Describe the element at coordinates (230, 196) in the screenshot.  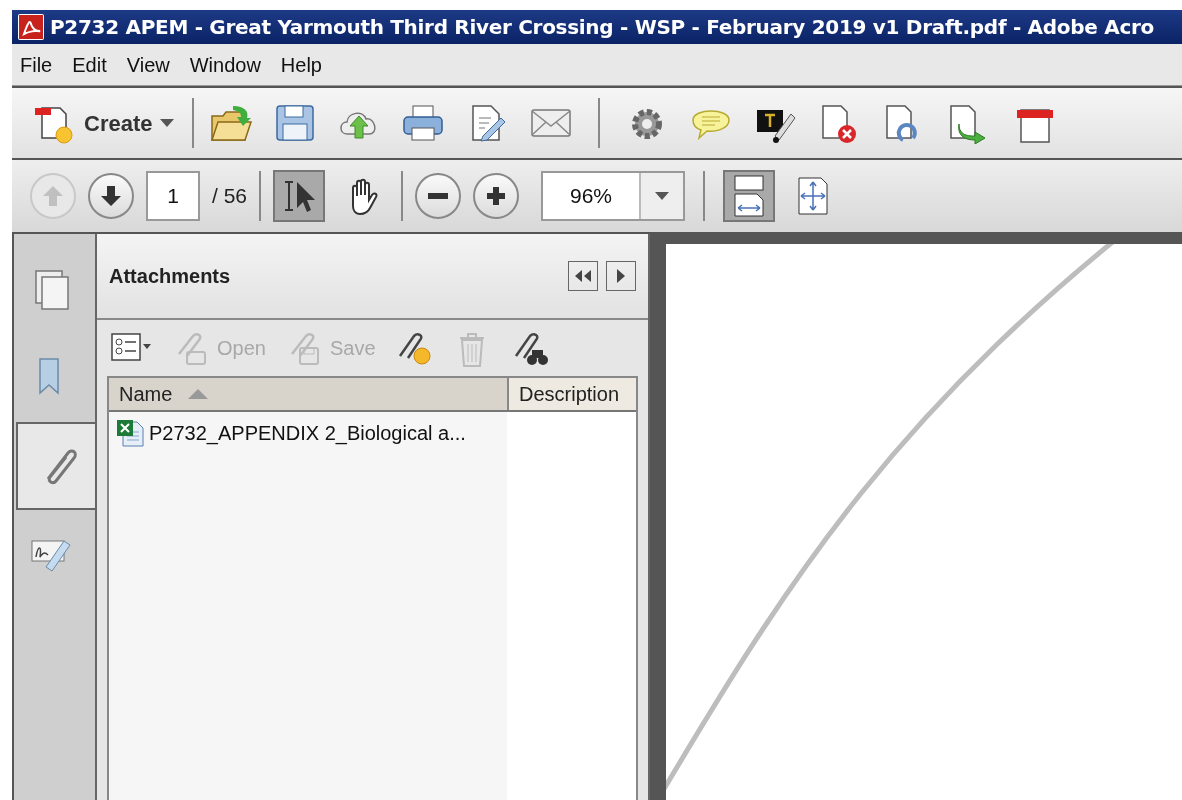
I see `page-count: / 56` at that location.